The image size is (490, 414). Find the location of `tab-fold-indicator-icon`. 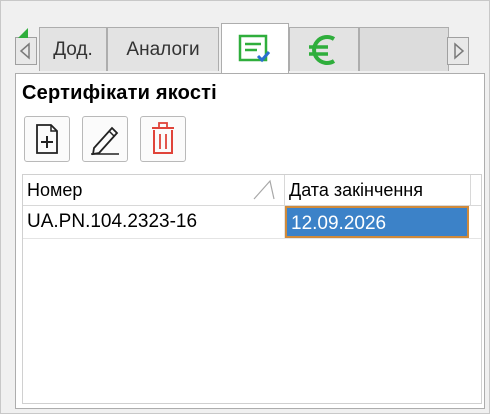

tab-fold-indicator-icon is located at coordinates (23, 33).